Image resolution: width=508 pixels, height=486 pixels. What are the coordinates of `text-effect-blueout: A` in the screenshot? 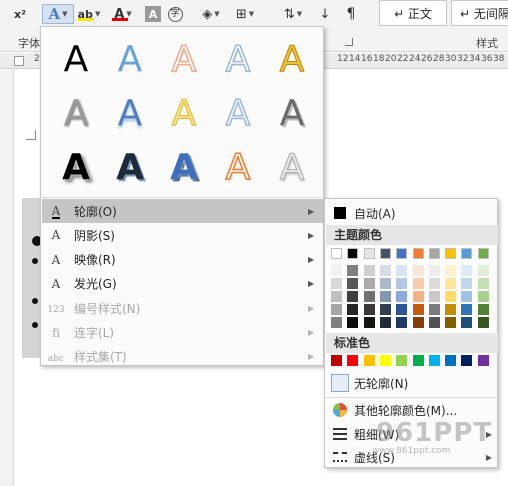 It's located at (238, 60).